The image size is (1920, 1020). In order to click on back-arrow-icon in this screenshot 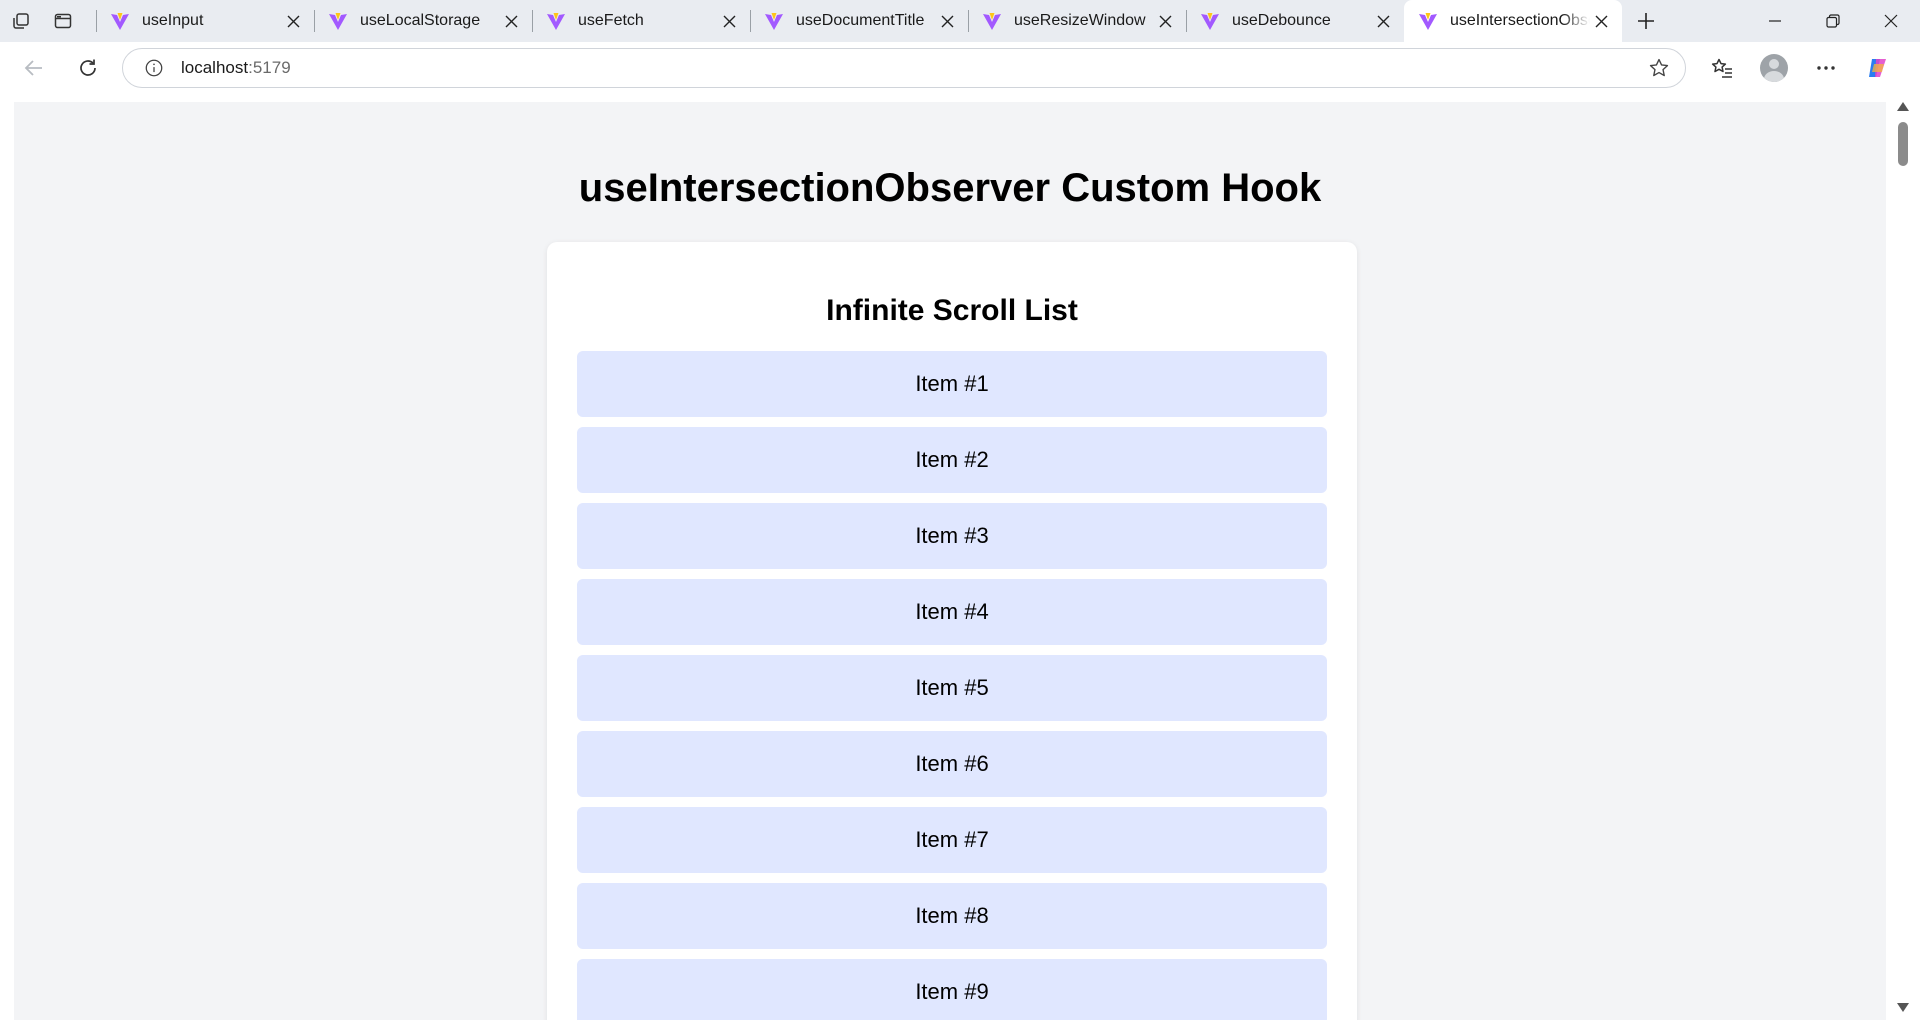, I will do `click(33, 68)`.